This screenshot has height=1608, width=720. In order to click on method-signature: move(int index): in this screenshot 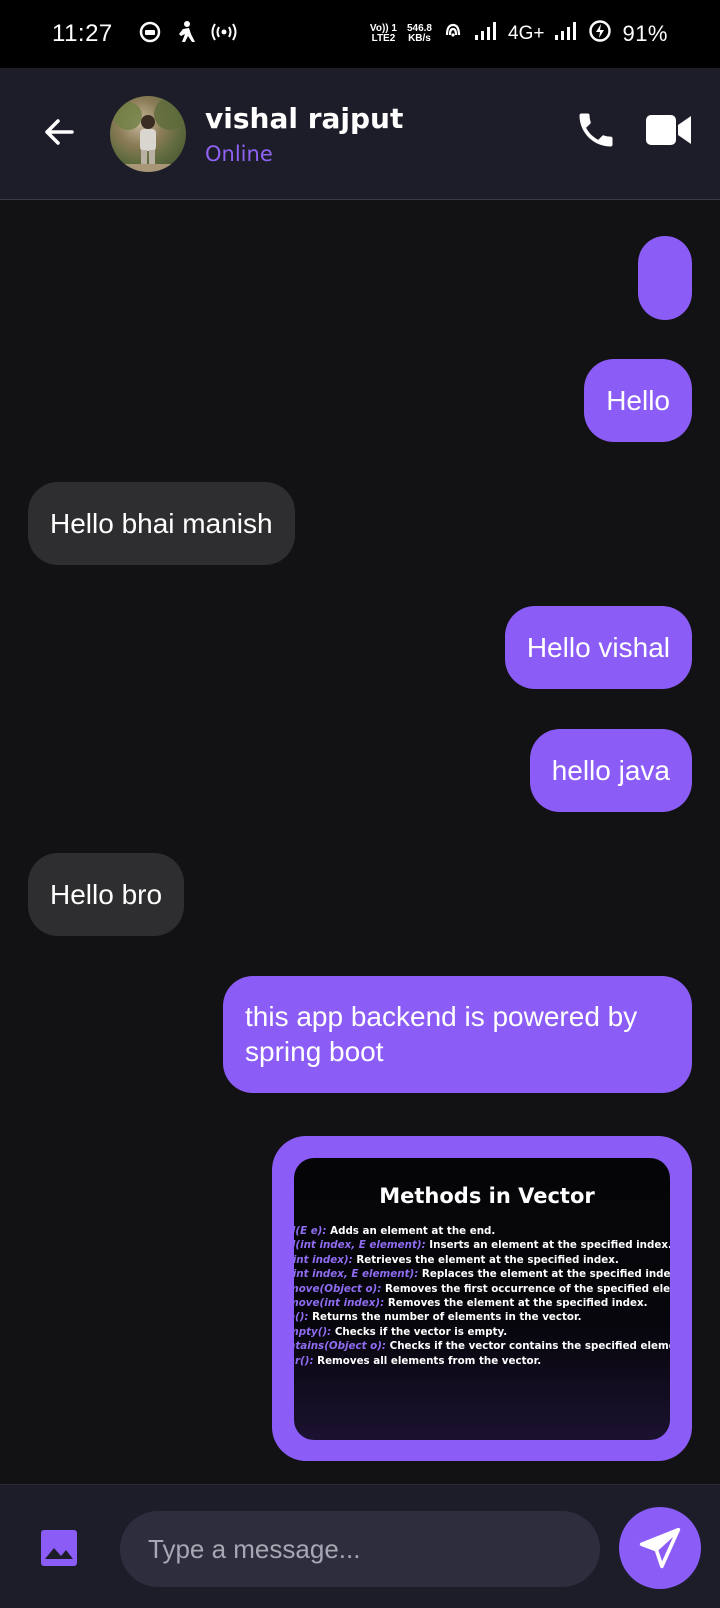, I will do `click(339, 1303)`.